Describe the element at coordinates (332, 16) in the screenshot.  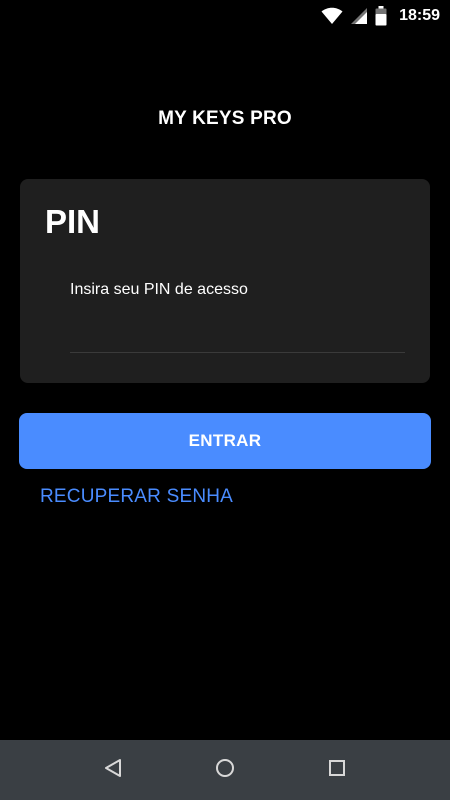
I see `wifi-icon` at that location.